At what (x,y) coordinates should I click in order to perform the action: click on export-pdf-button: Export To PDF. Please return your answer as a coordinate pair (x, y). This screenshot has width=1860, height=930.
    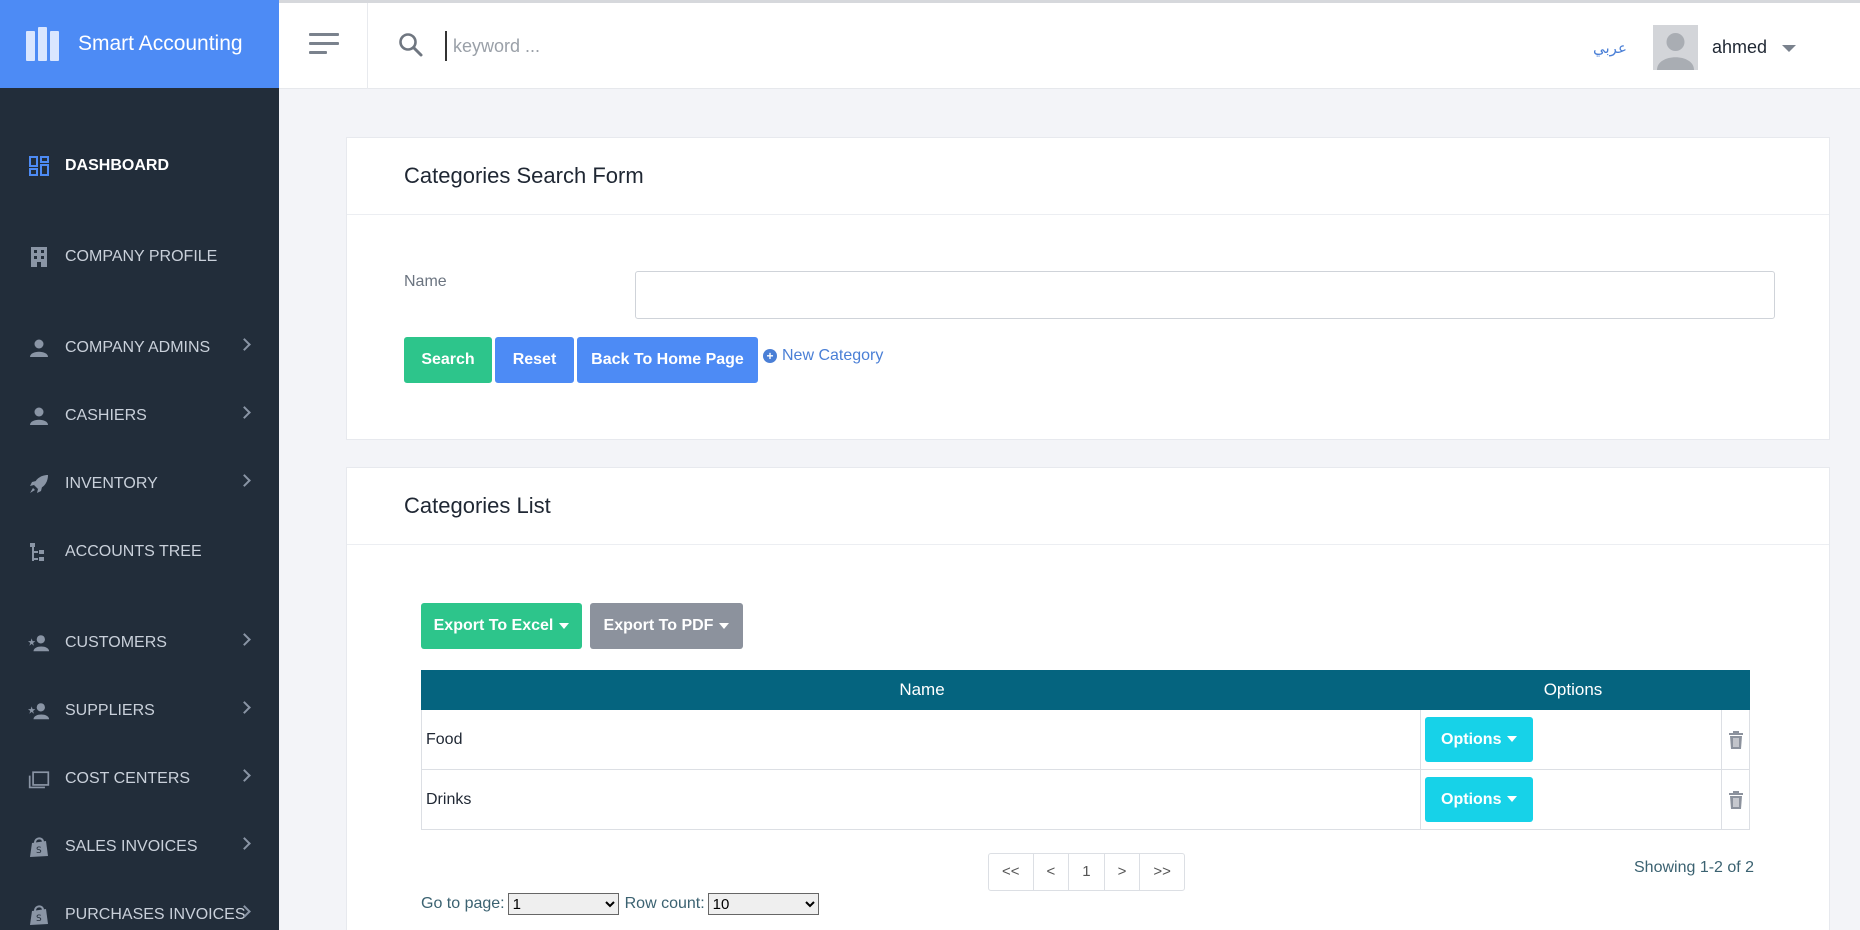
    Looking at the image, I should click on (666, 626).